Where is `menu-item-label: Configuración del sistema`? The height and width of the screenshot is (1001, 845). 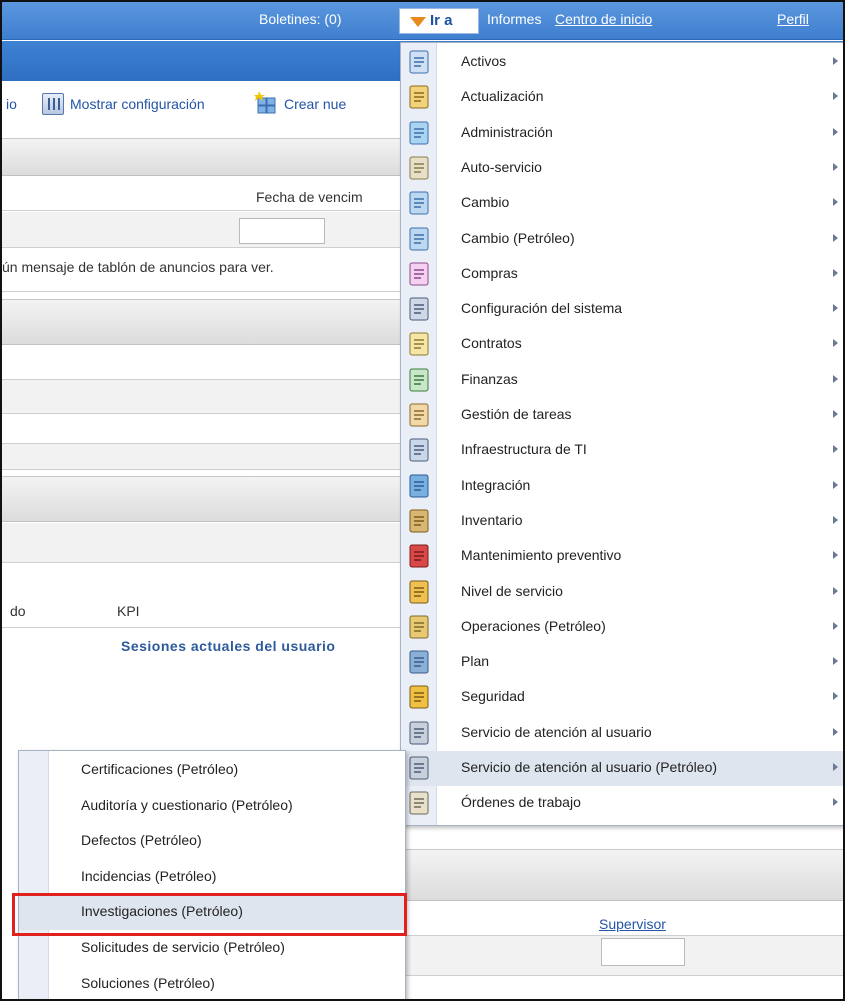 menu-item-label: Configuración del sistema is located at coordinates (542, 308).